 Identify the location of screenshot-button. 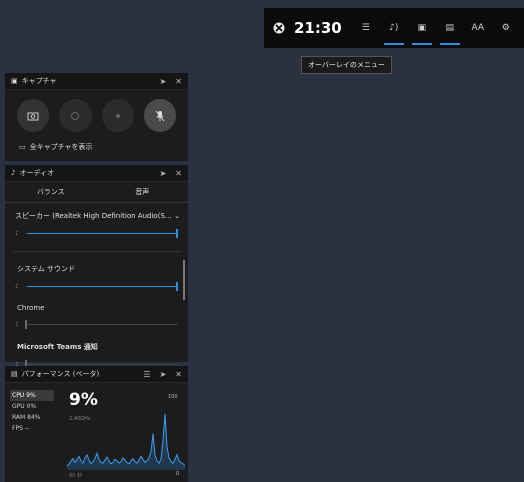
(33, 115).